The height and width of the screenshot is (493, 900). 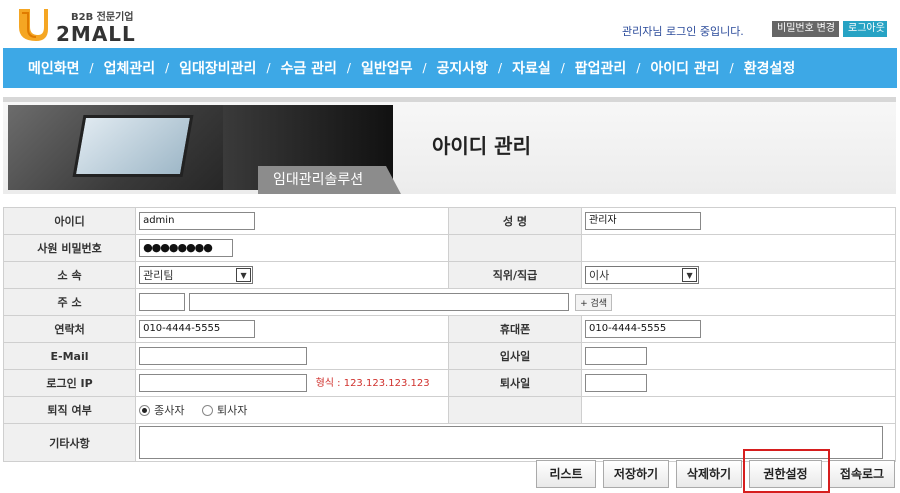 What do you see at coordinates (515, 329) in the screenshot?
I see `mobile-label: 휴대폰` at bounding box center [515, 329].